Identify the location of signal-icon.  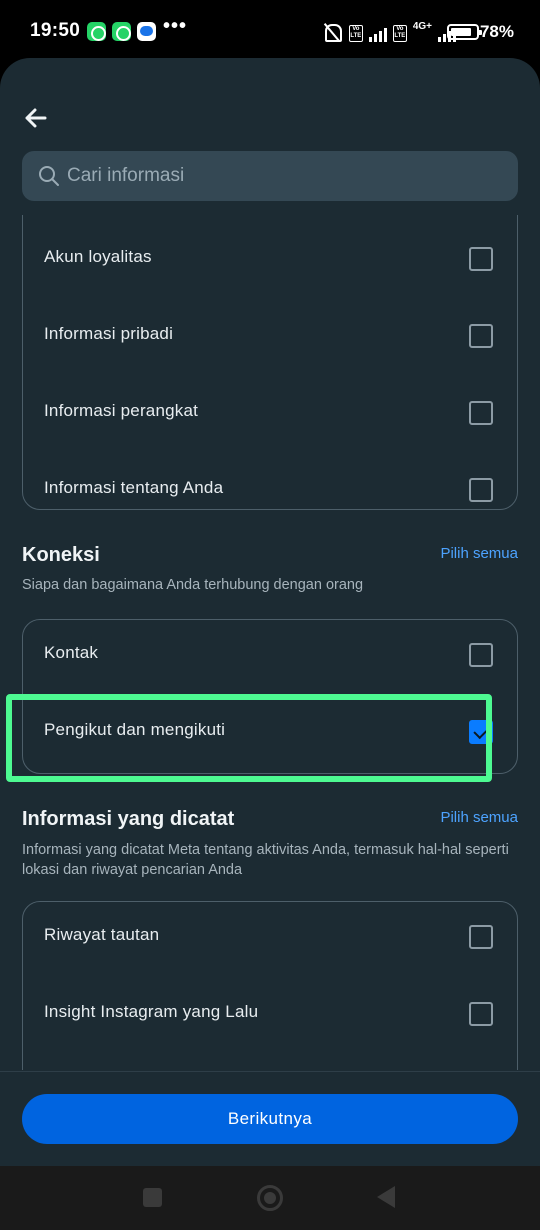
(377, 34).